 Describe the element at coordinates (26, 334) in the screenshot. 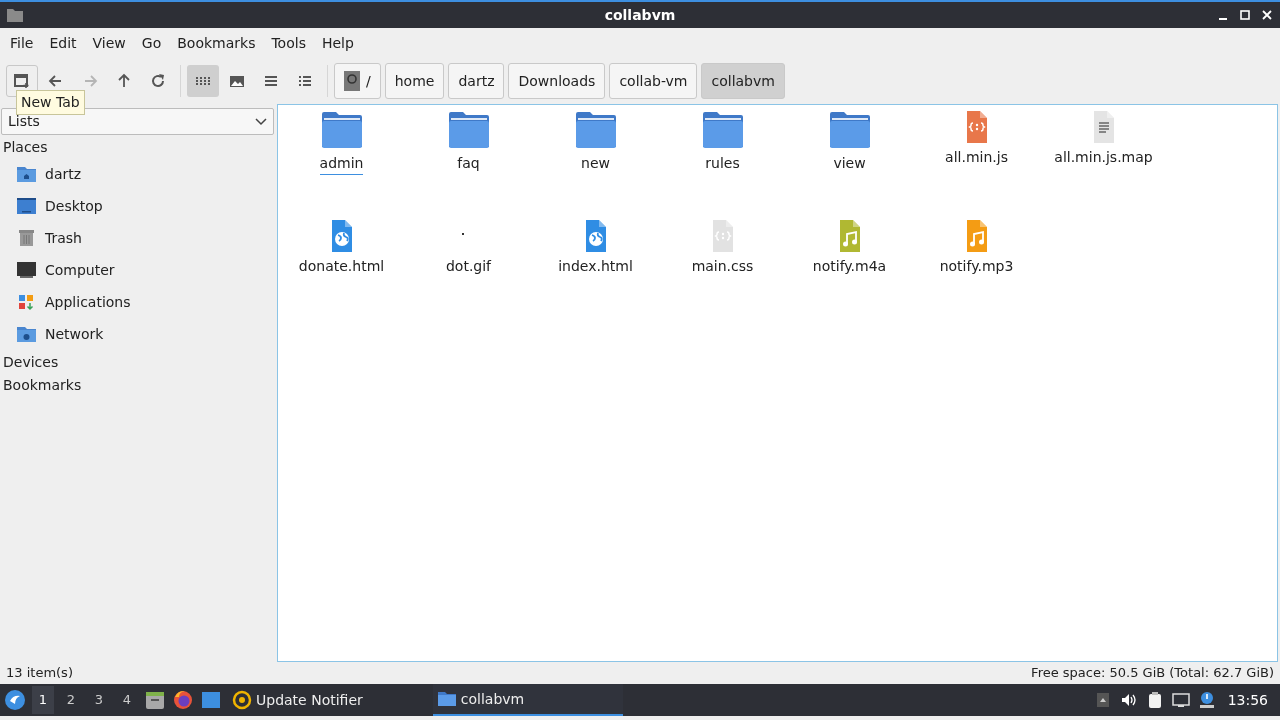

I see `network-folder-icon` at that location.